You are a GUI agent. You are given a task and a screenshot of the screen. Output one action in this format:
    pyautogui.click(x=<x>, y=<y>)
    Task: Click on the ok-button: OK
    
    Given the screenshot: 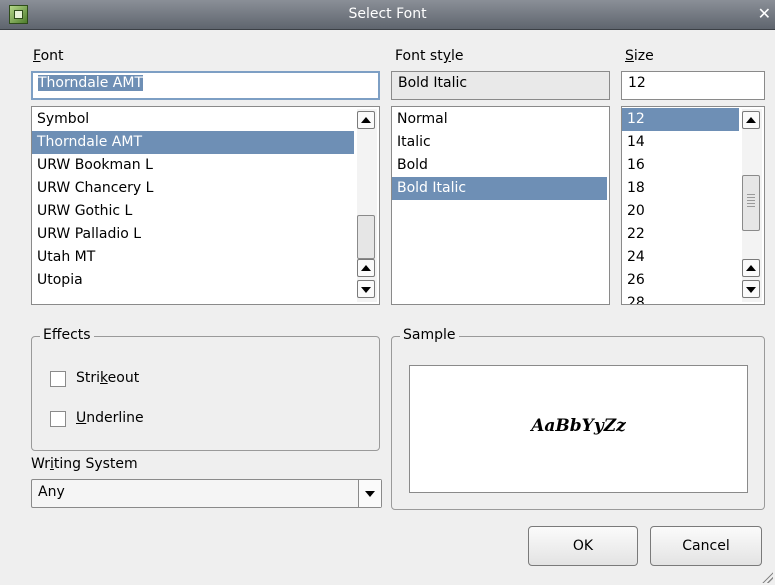 What is the action you would take?
    pyautogui.click(x=583, y=546)
    